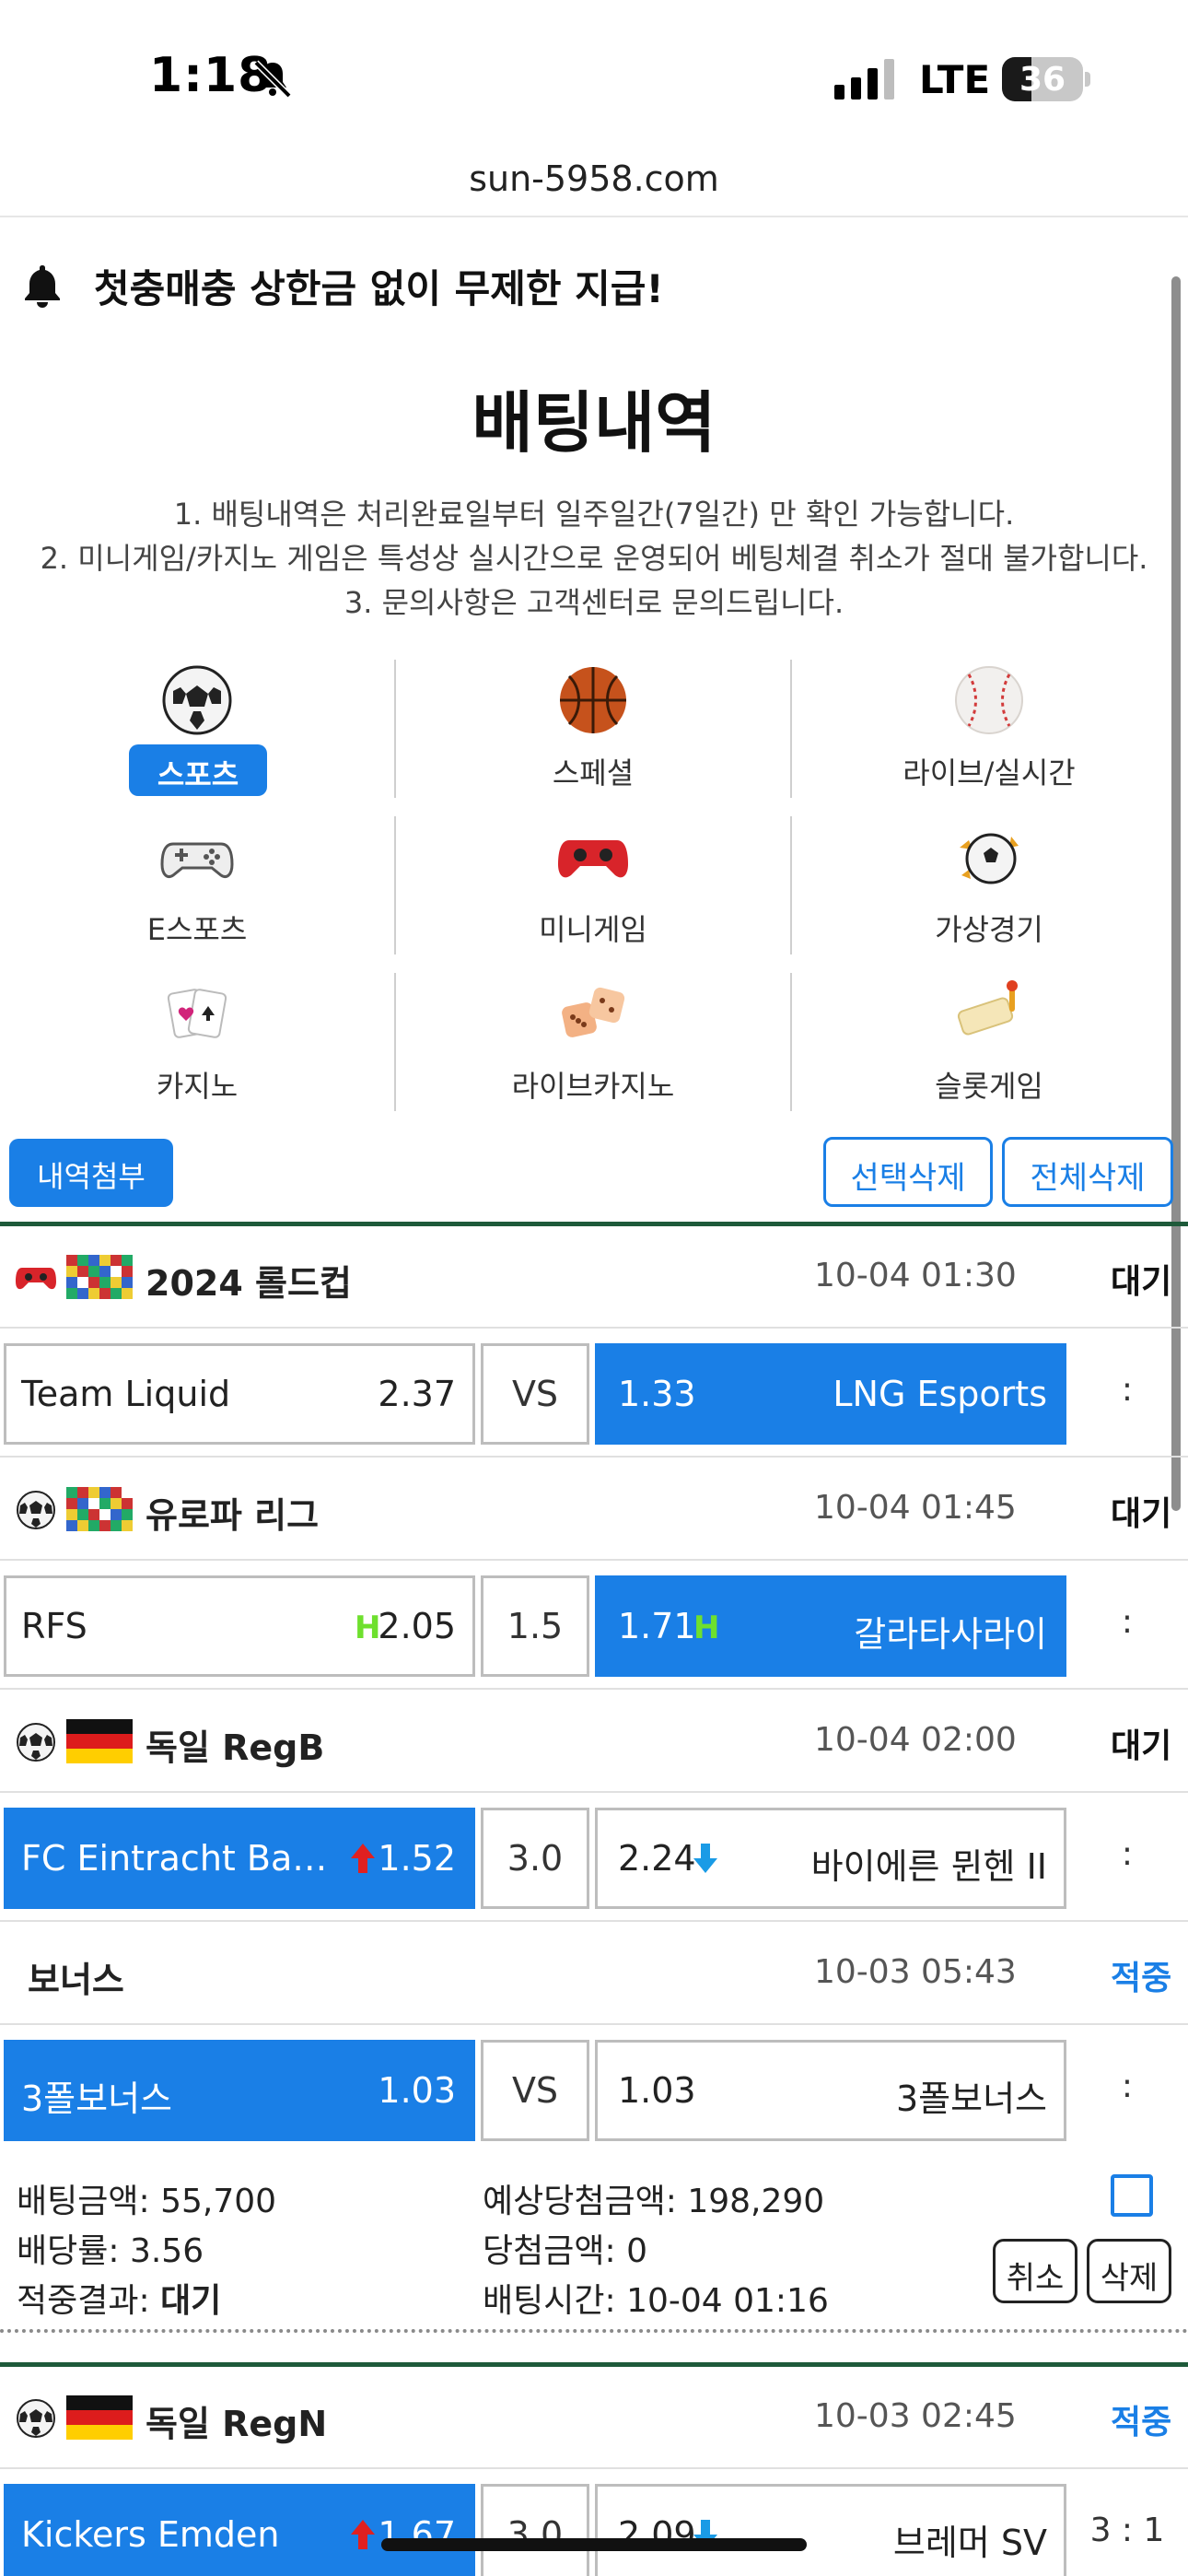 This screenshot has width=1188, height=2576. What do you see at coordinates (989, 1041) in the screenshot?
I see `category-slot: 슬롯게임` at bounding box center [989, 1041].